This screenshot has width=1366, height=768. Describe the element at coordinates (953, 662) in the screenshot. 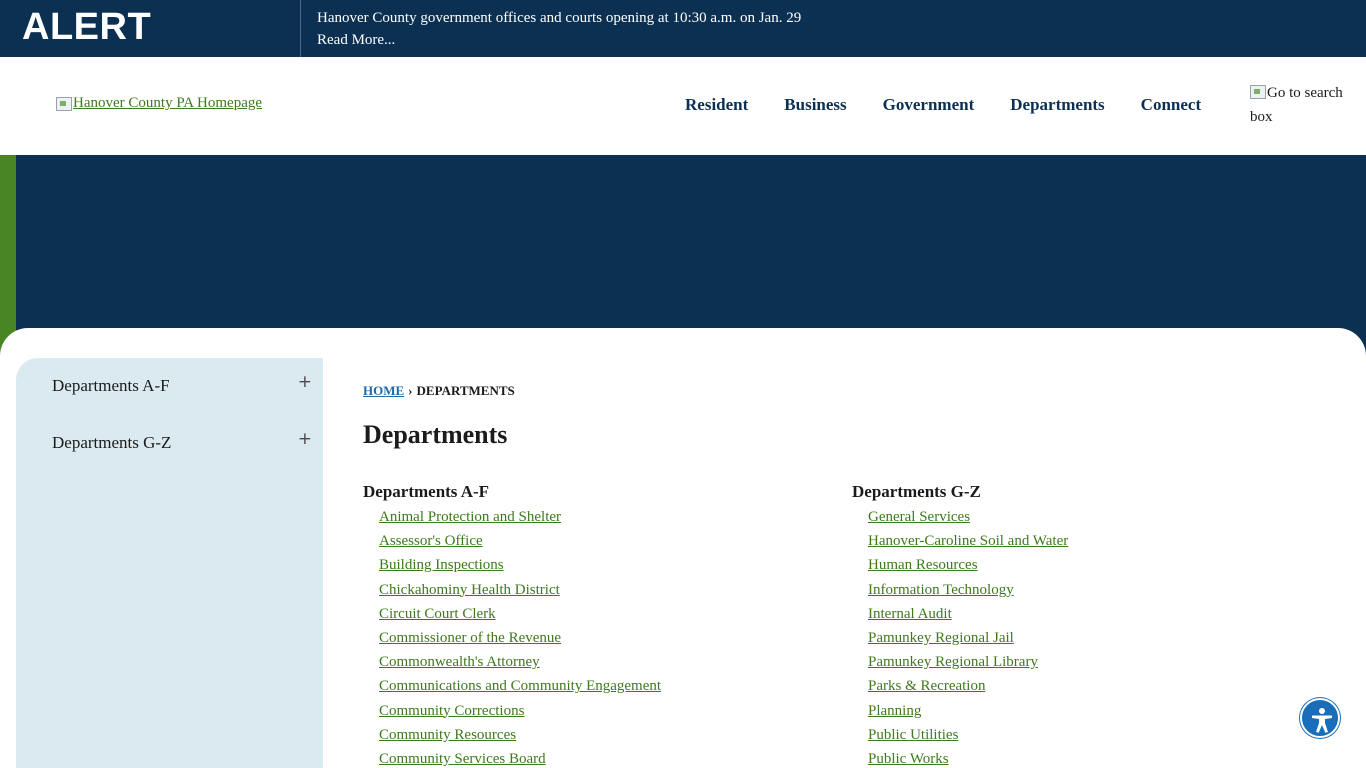

I see `department-link: Pamunkey Regional Library` at that location.